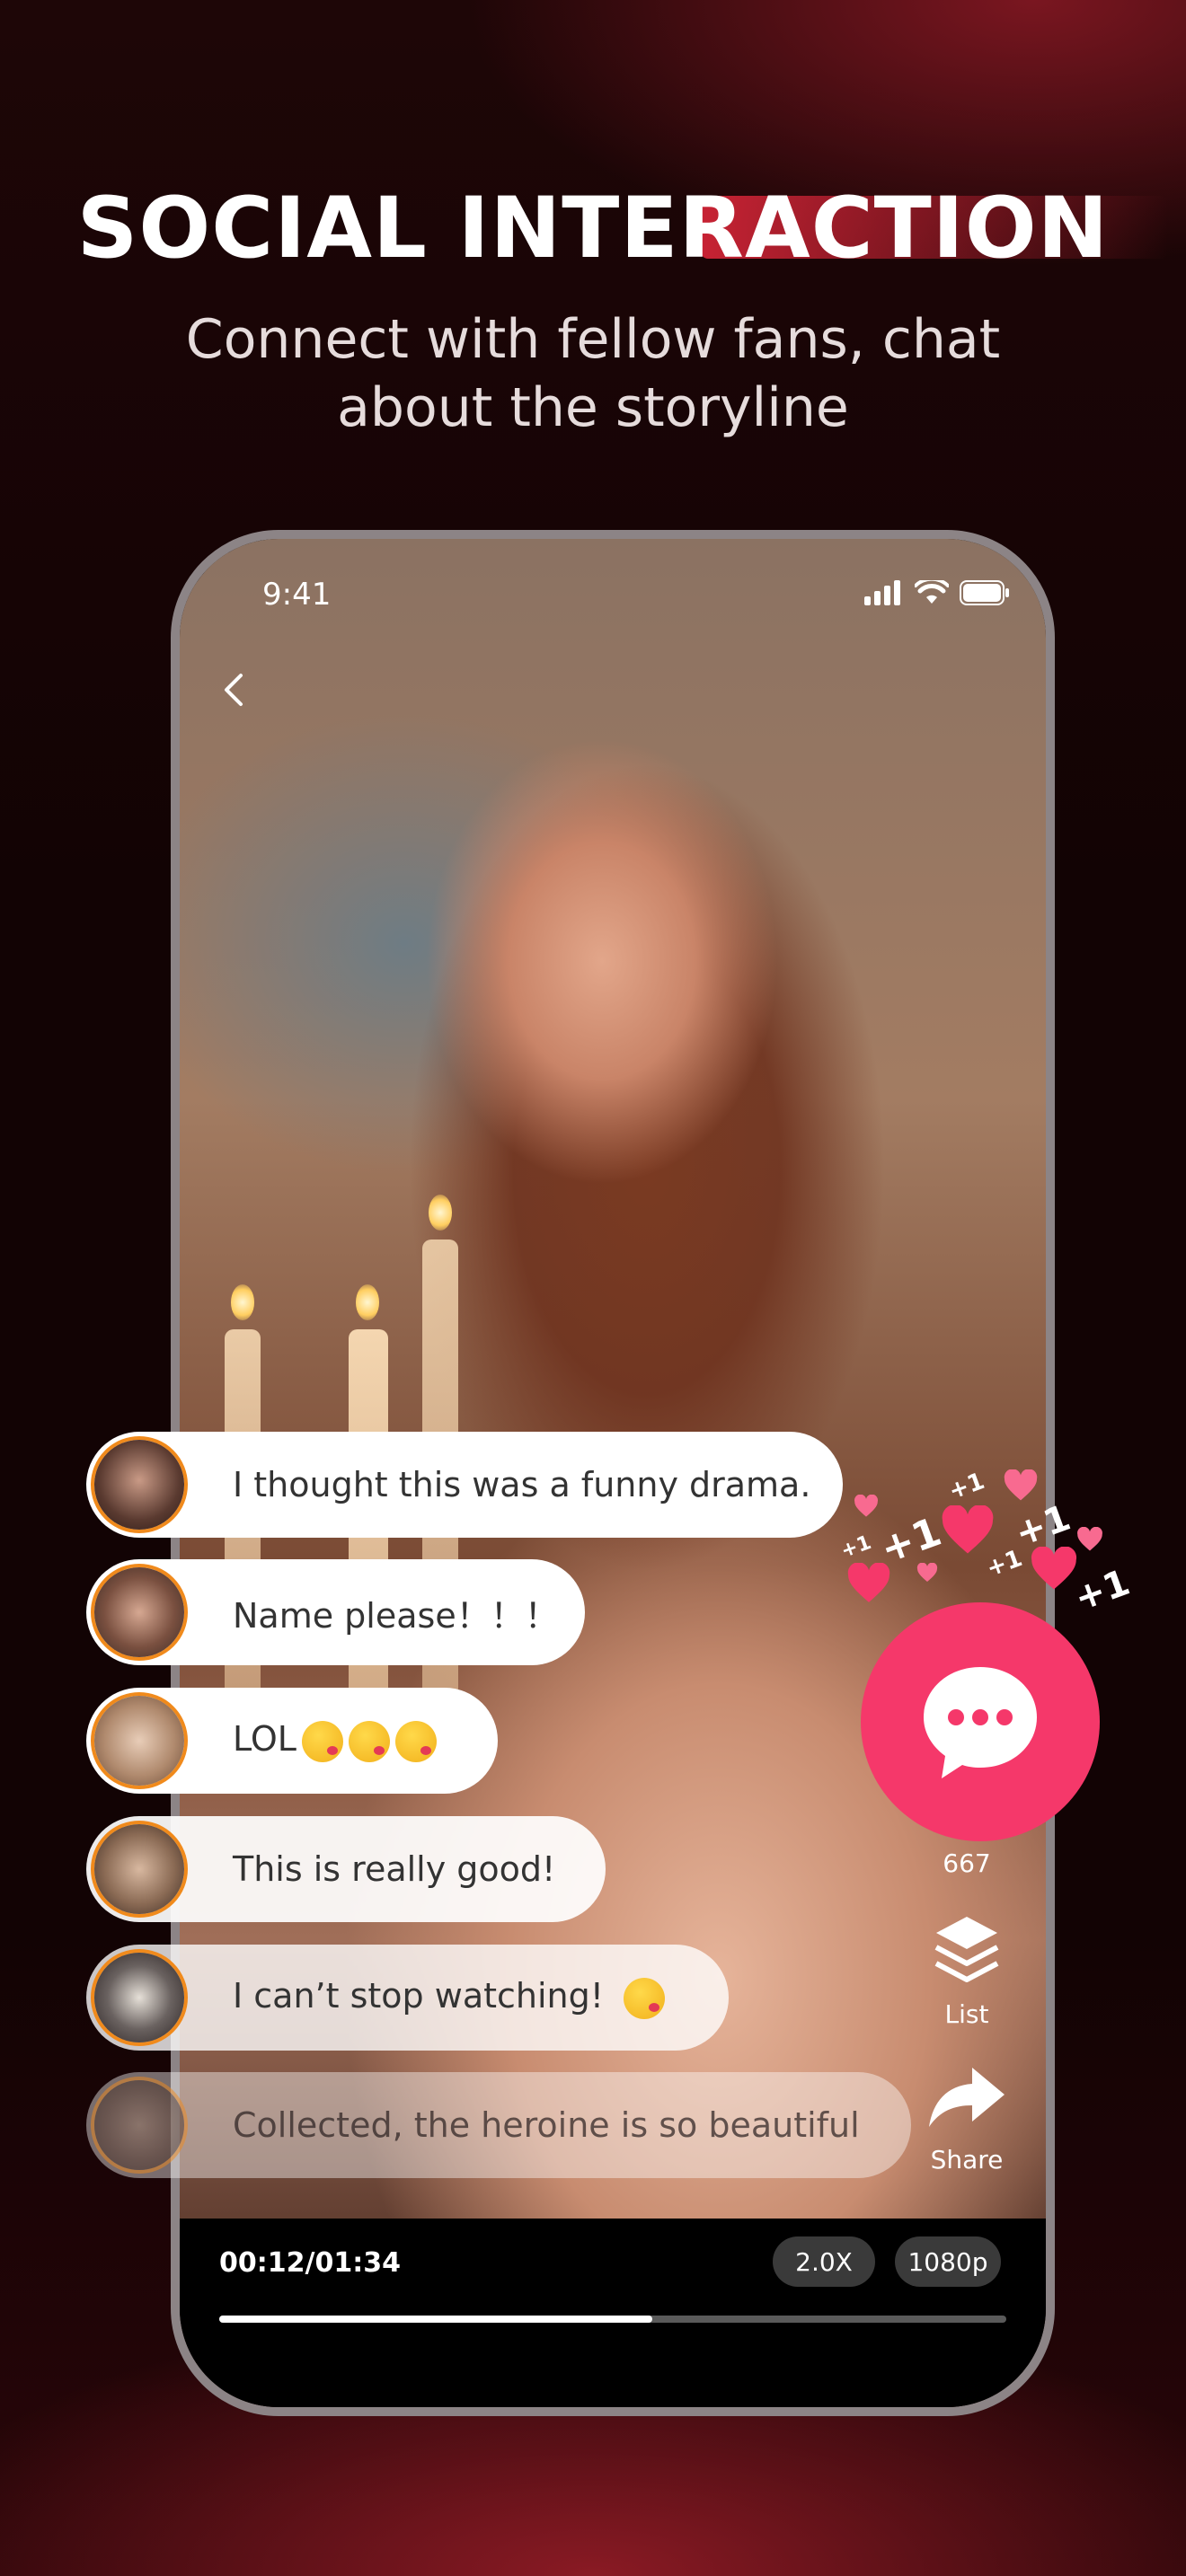 This screenshot has height=2576, width=1186. I want to click on battery-icon, so click(984, 592).